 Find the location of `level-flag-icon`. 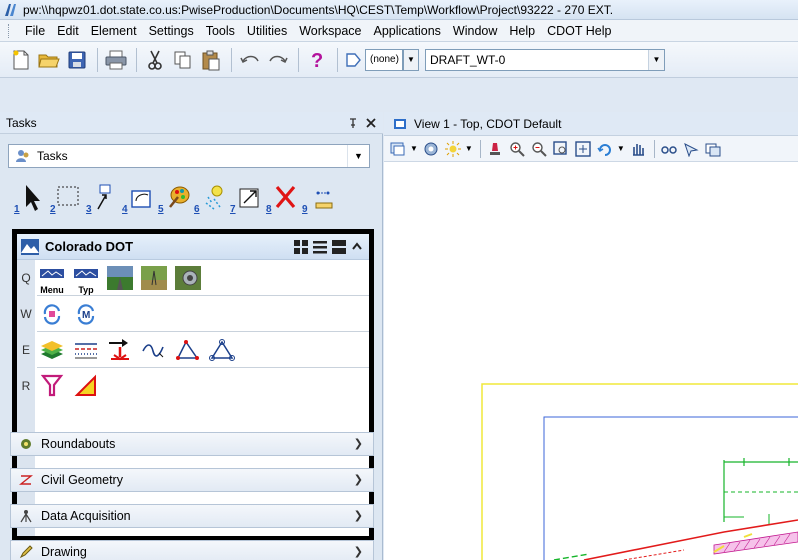

level-flag-icon is located at coordinates (353, 59).